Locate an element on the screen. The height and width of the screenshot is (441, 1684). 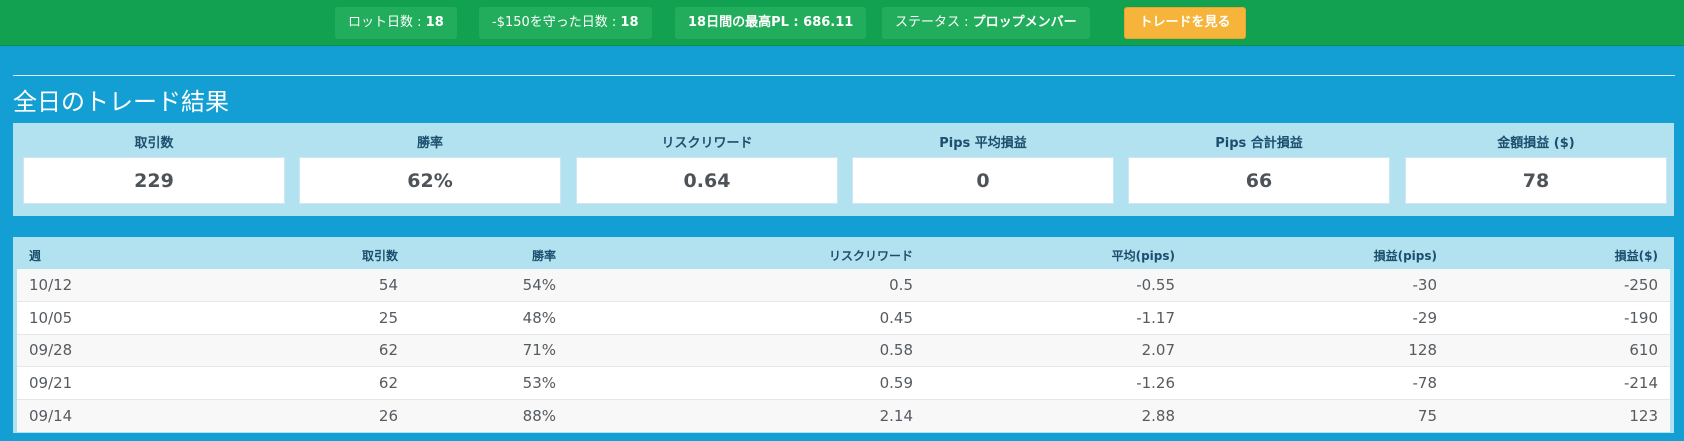
stat-win-rate: 勝率 62% is located at coordinates (430, 169).